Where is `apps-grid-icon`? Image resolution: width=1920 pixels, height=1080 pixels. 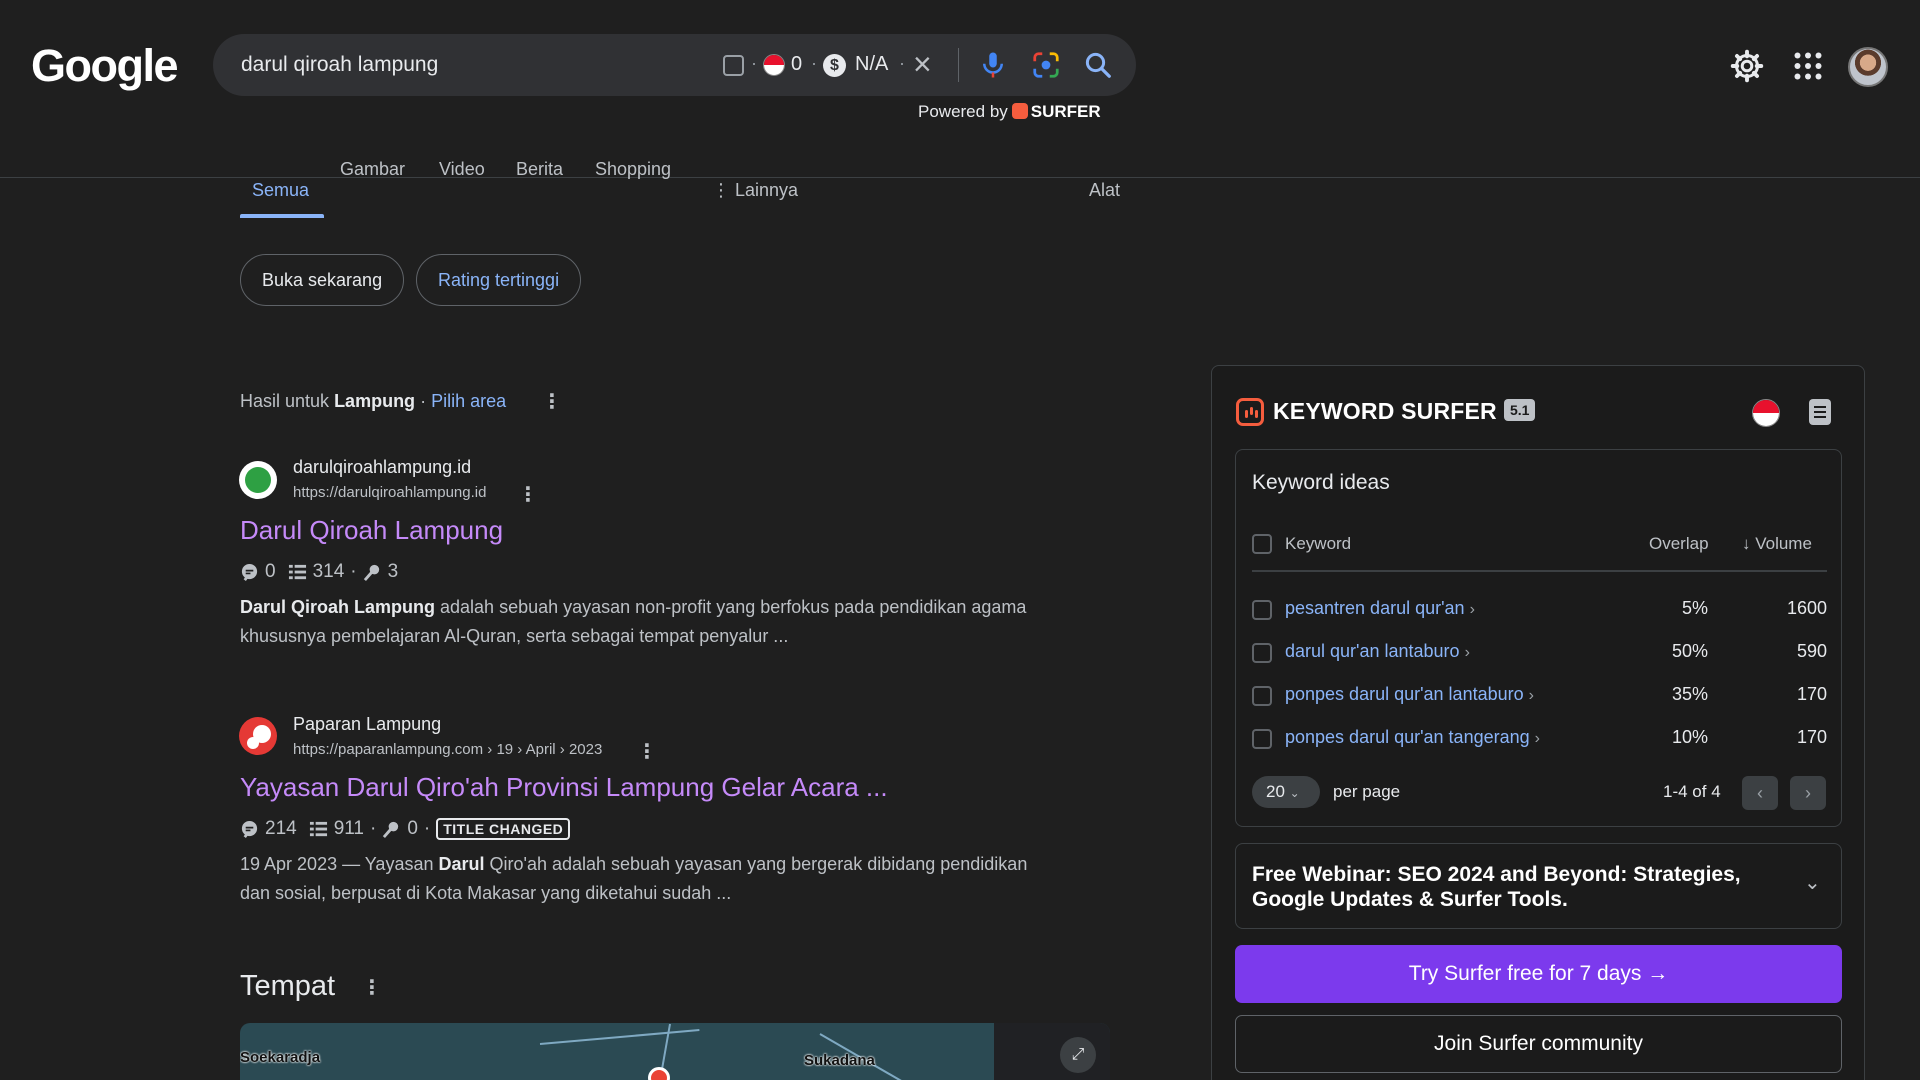 apps-grid-icon is located at coordinates (1808, 66).